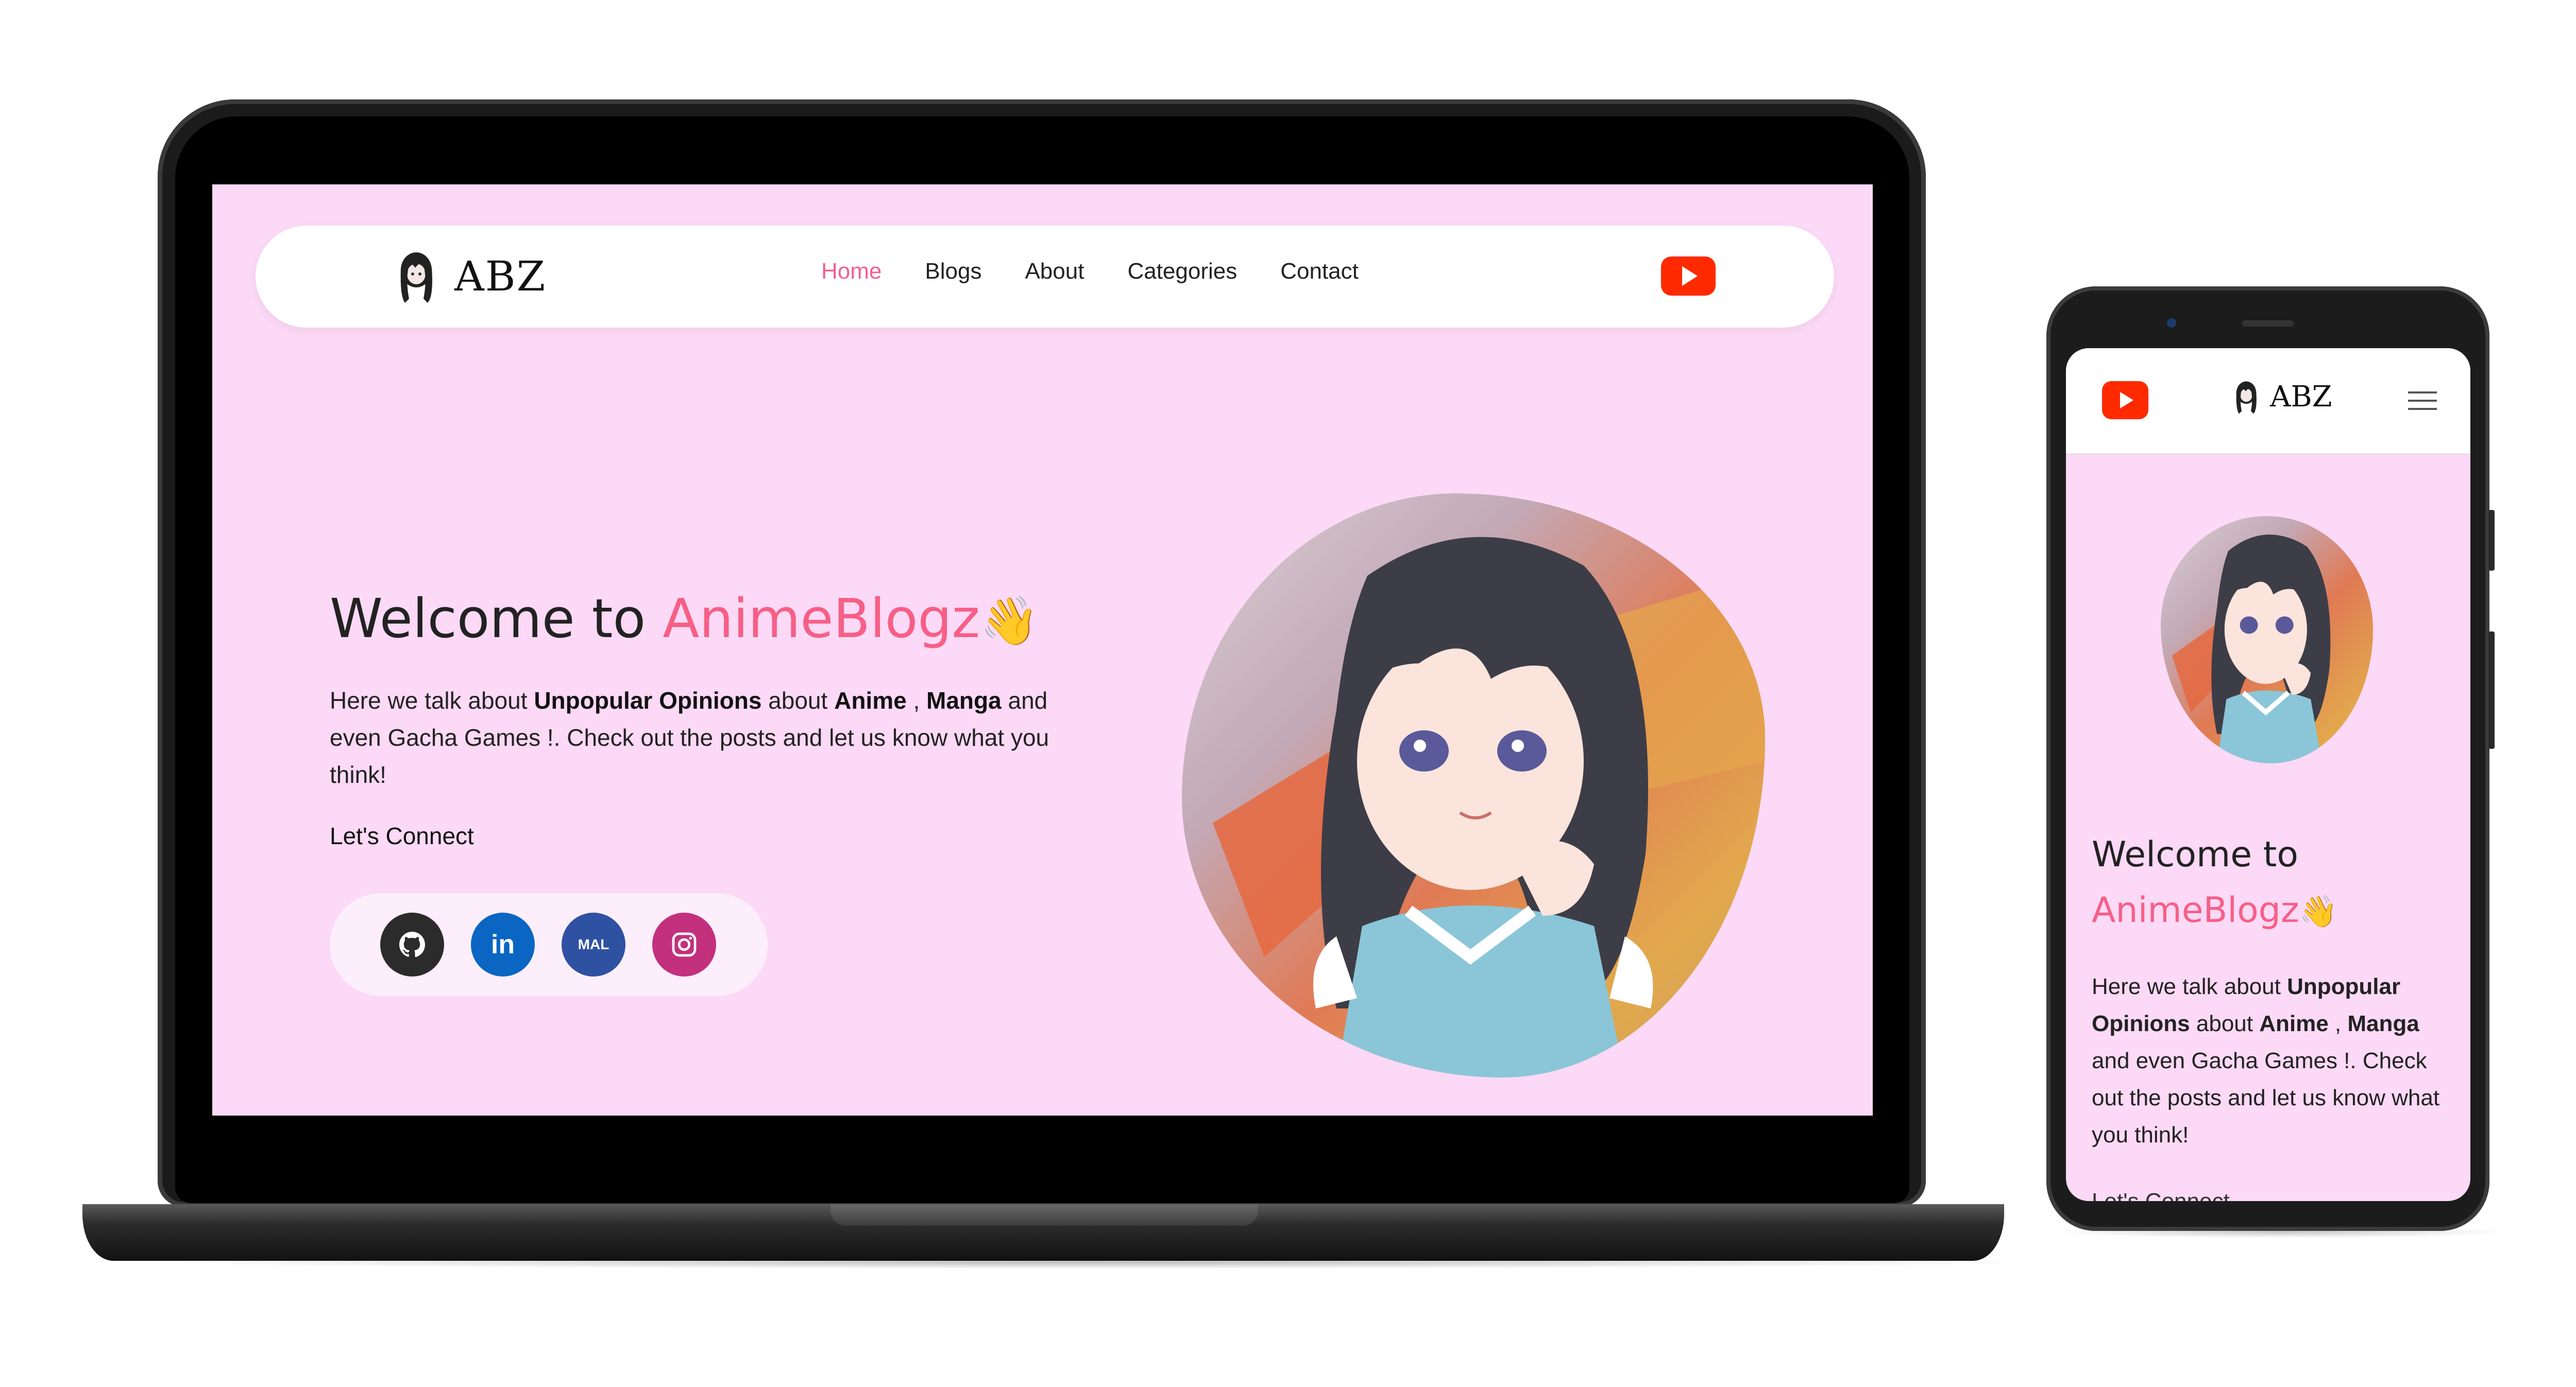  I want to click on instagram-icon, so click(684, 944).